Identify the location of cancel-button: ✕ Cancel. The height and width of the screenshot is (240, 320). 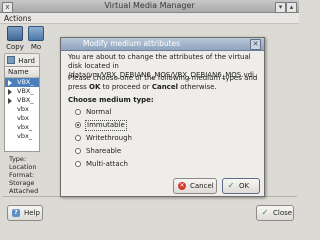
(195, 186).